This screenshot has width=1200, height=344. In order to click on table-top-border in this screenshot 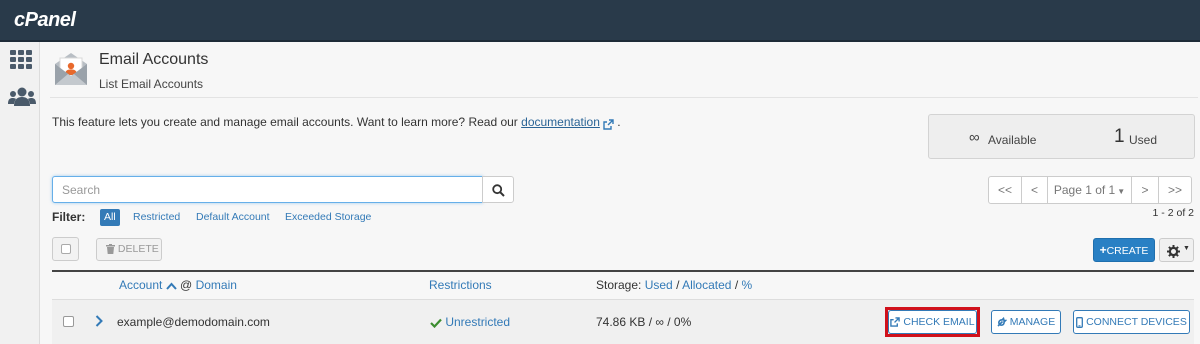, I will do `click(623, 271)`.